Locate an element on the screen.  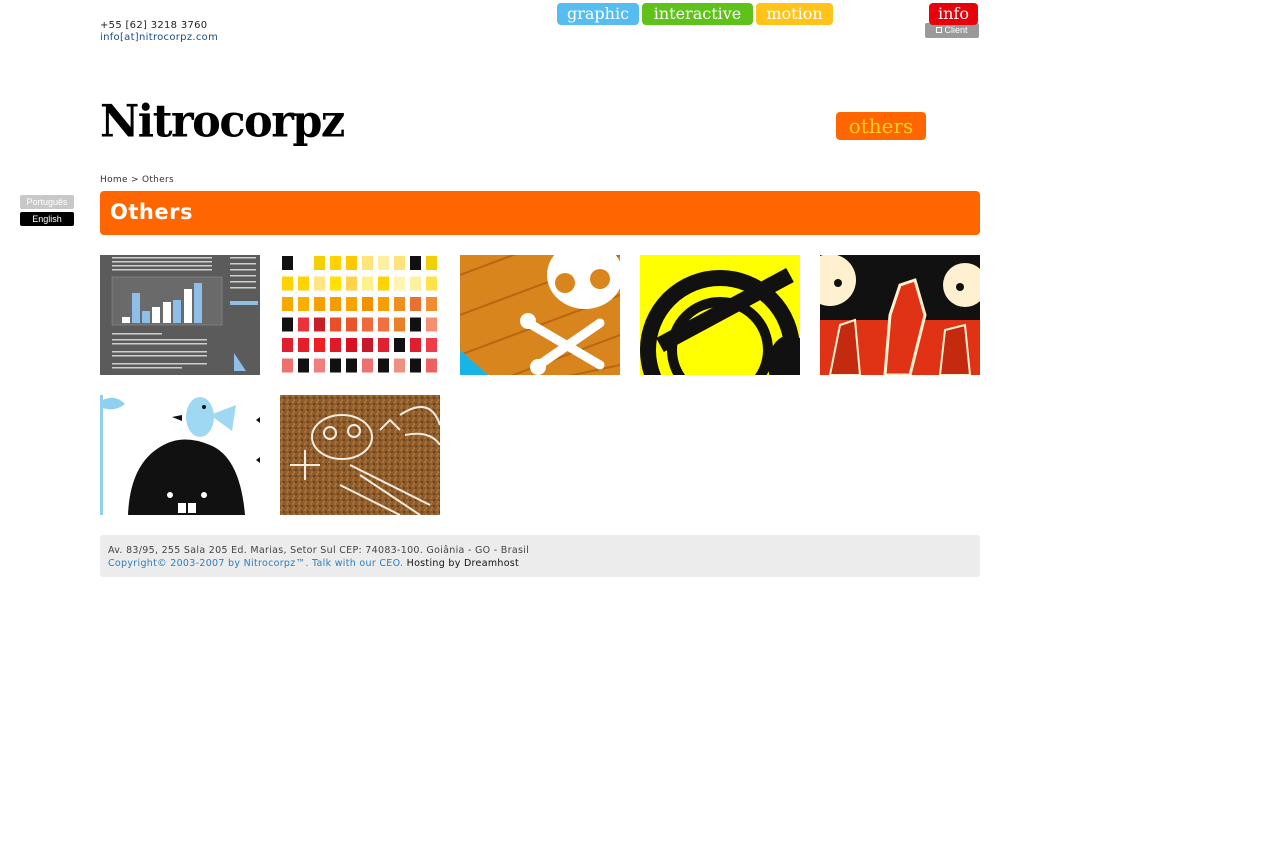
thumb-color-swatches is located at coordinates (360, 315).